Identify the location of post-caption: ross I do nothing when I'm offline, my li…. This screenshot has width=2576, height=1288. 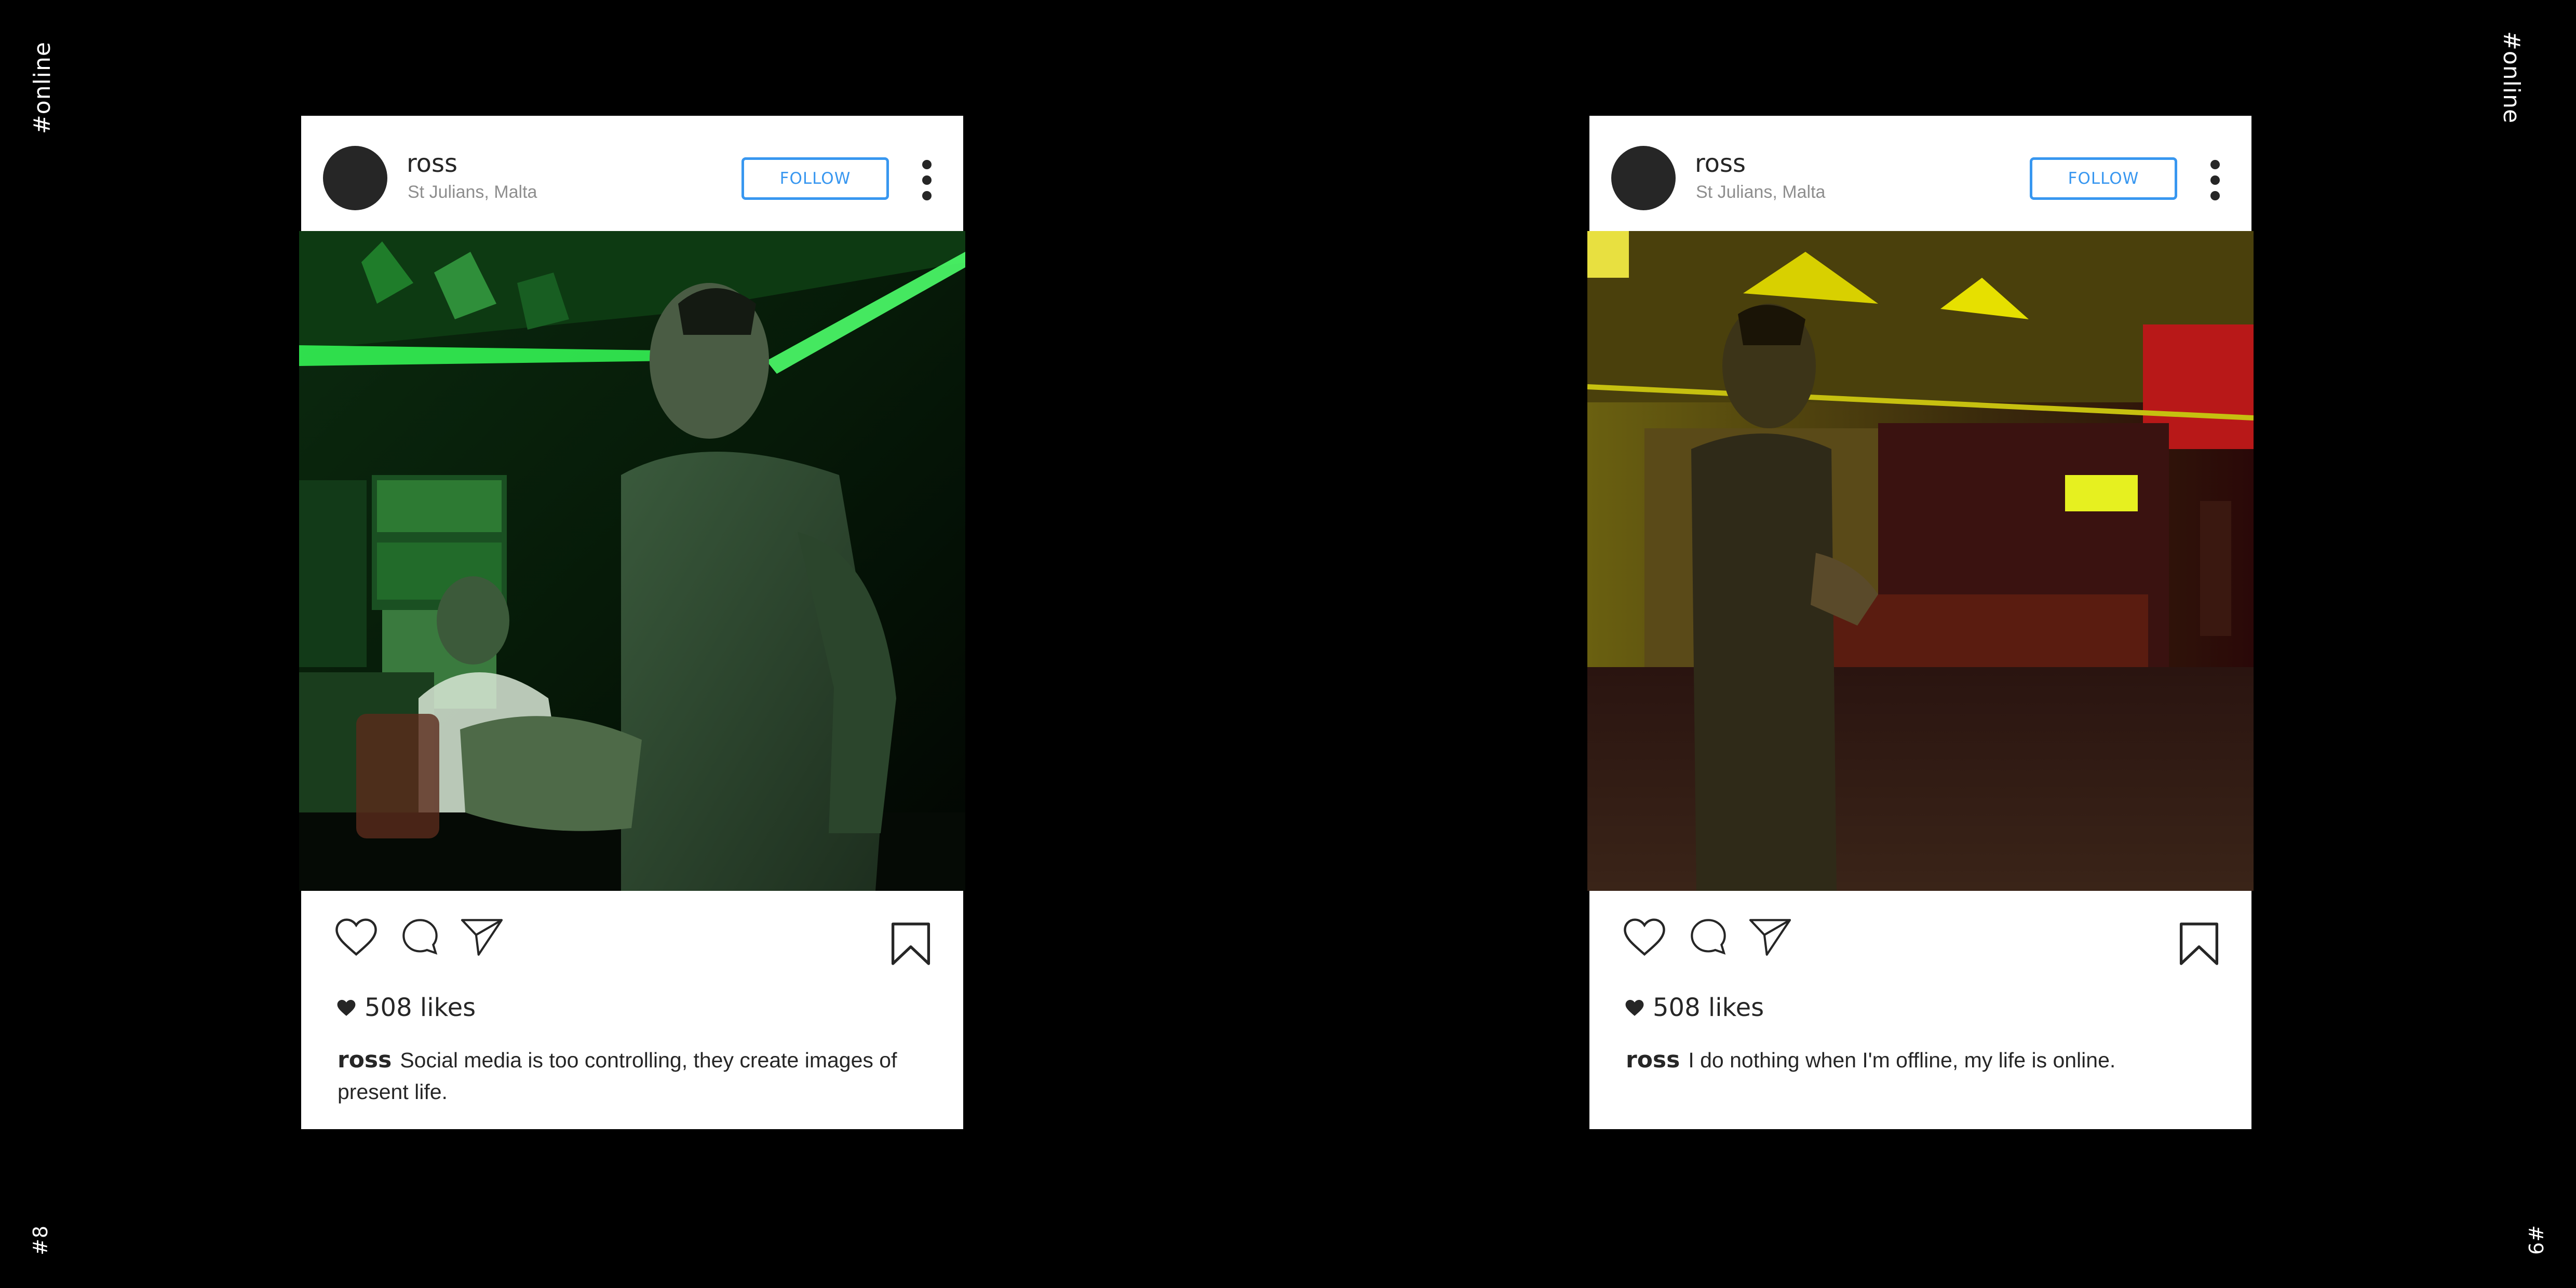
(1922, 1060).